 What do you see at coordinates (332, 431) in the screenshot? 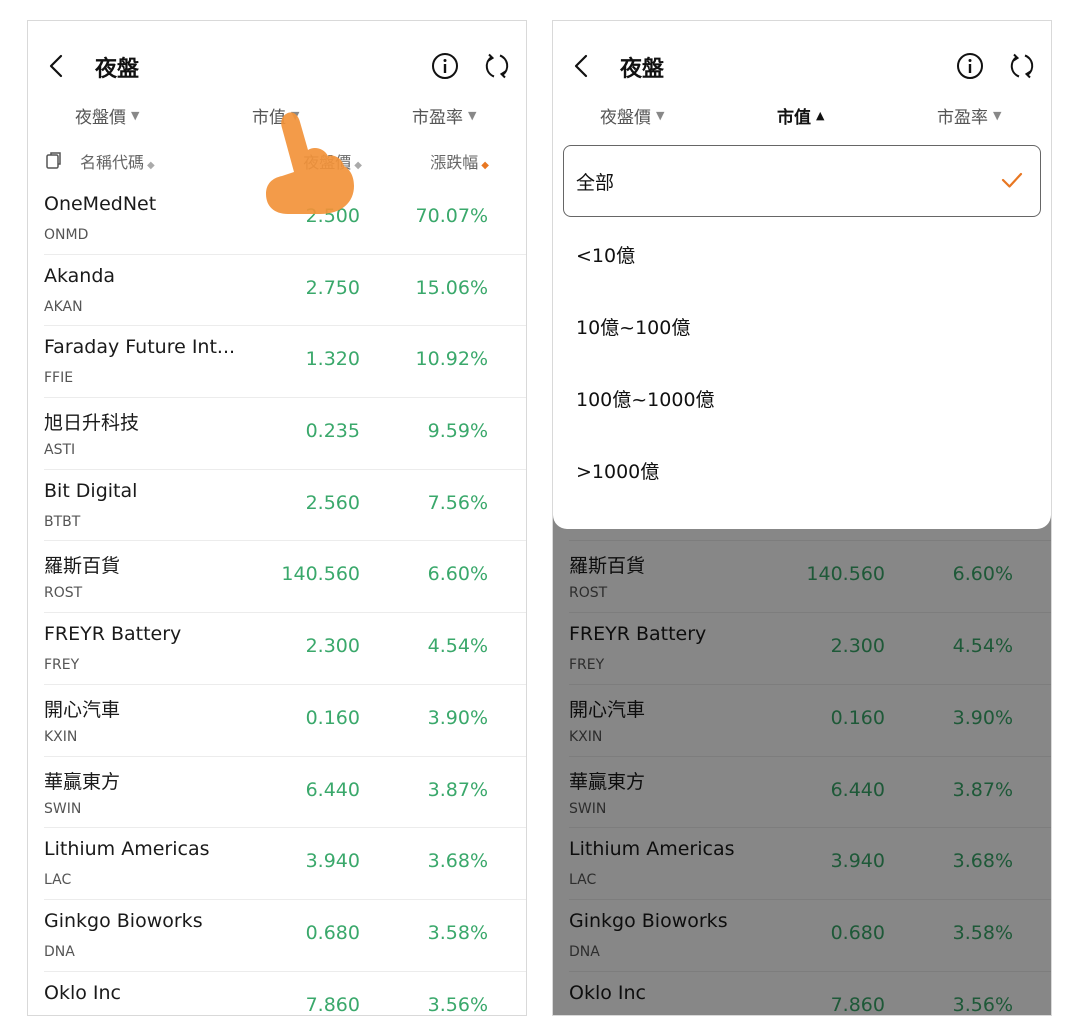
I see `stock-price: 0.235` at bounding box center [332, 431].